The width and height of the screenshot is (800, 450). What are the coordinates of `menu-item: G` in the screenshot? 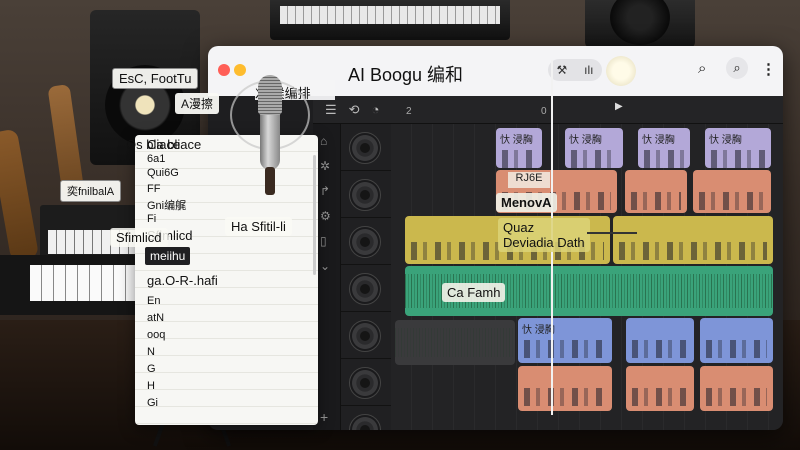 It's located at (151, 369).